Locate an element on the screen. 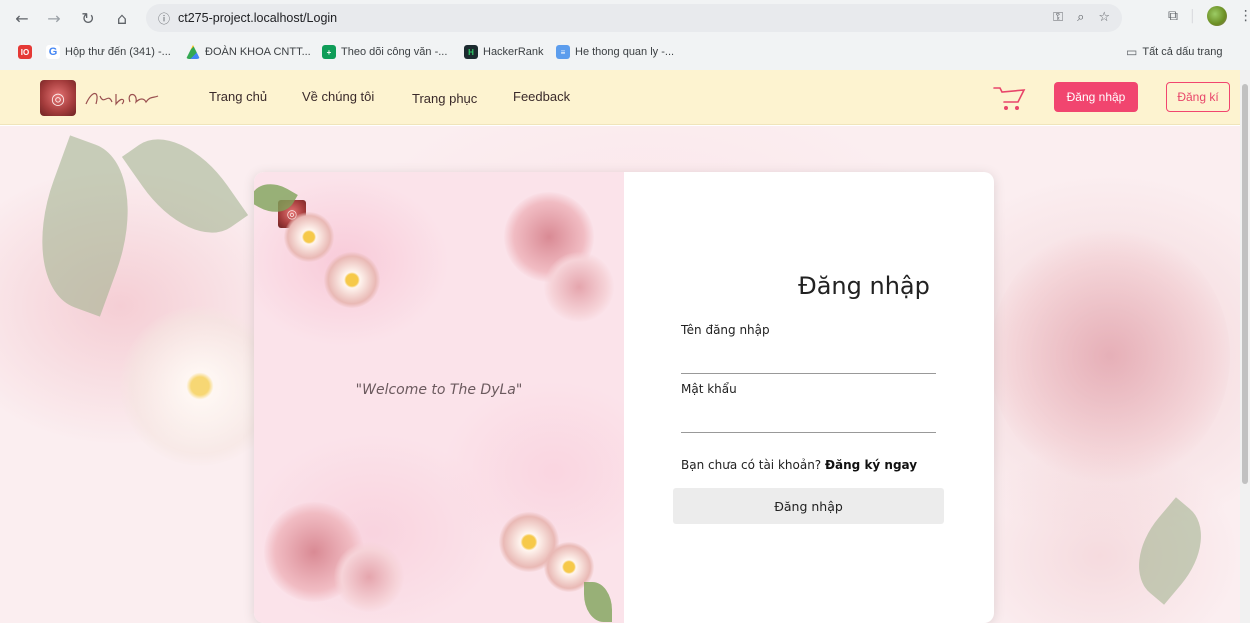 The height and width of the screenshot is (623, 1250). signup-prompt: Bạn chưa có tài khoản? Đăng ký ngay is located at coordinates (799, 465).